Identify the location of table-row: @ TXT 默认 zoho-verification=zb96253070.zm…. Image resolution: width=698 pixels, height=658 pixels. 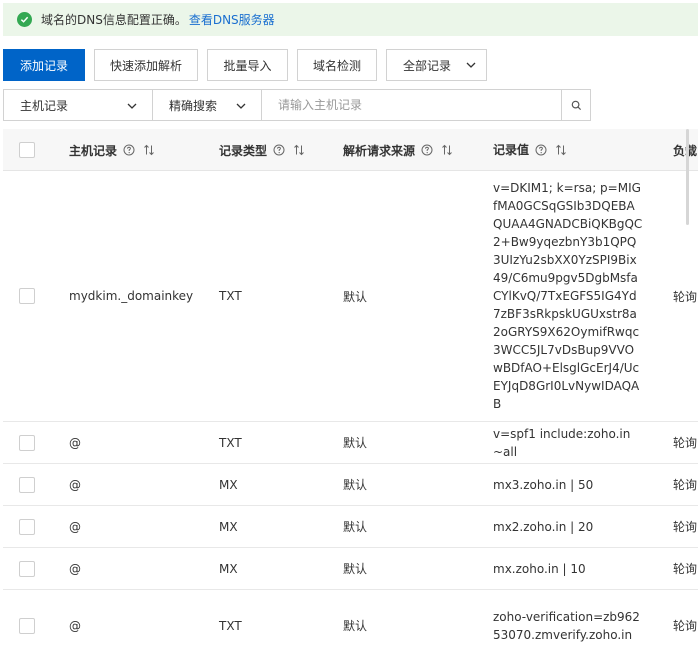
(350, 624).